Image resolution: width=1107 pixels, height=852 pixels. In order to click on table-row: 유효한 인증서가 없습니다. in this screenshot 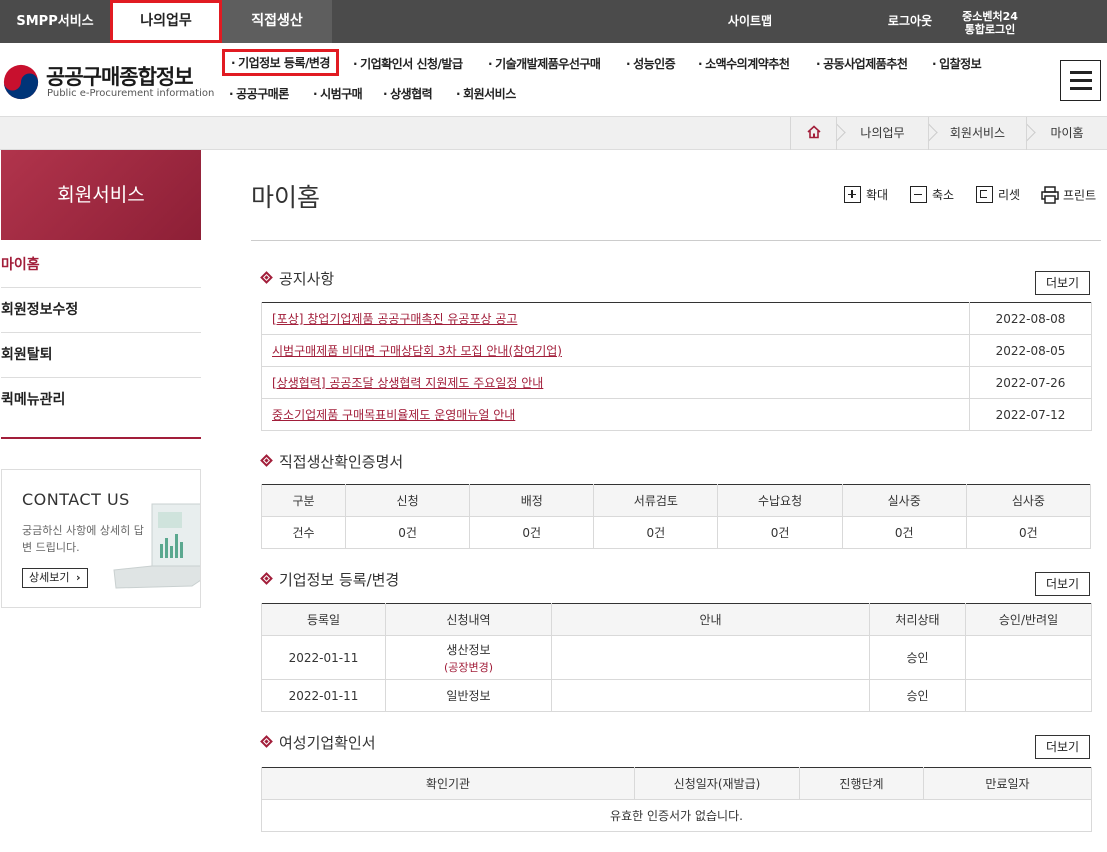, I will do `click(676, 815)`.